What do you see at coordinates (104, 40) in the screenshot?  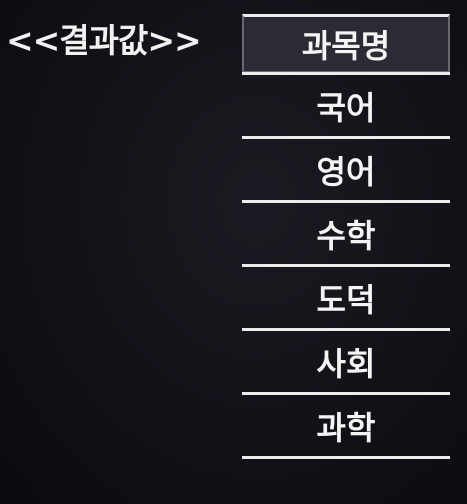 I see `result-title: <<결과값>>` at bounding box center [104, 40].